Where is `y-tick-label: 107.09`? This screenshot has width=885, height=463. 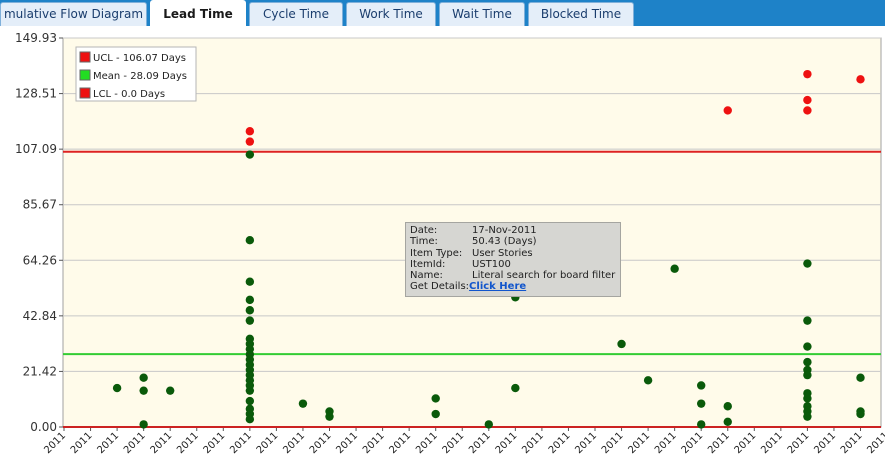
y-tick-label: 107.09 is located at coordinates (36, 149).